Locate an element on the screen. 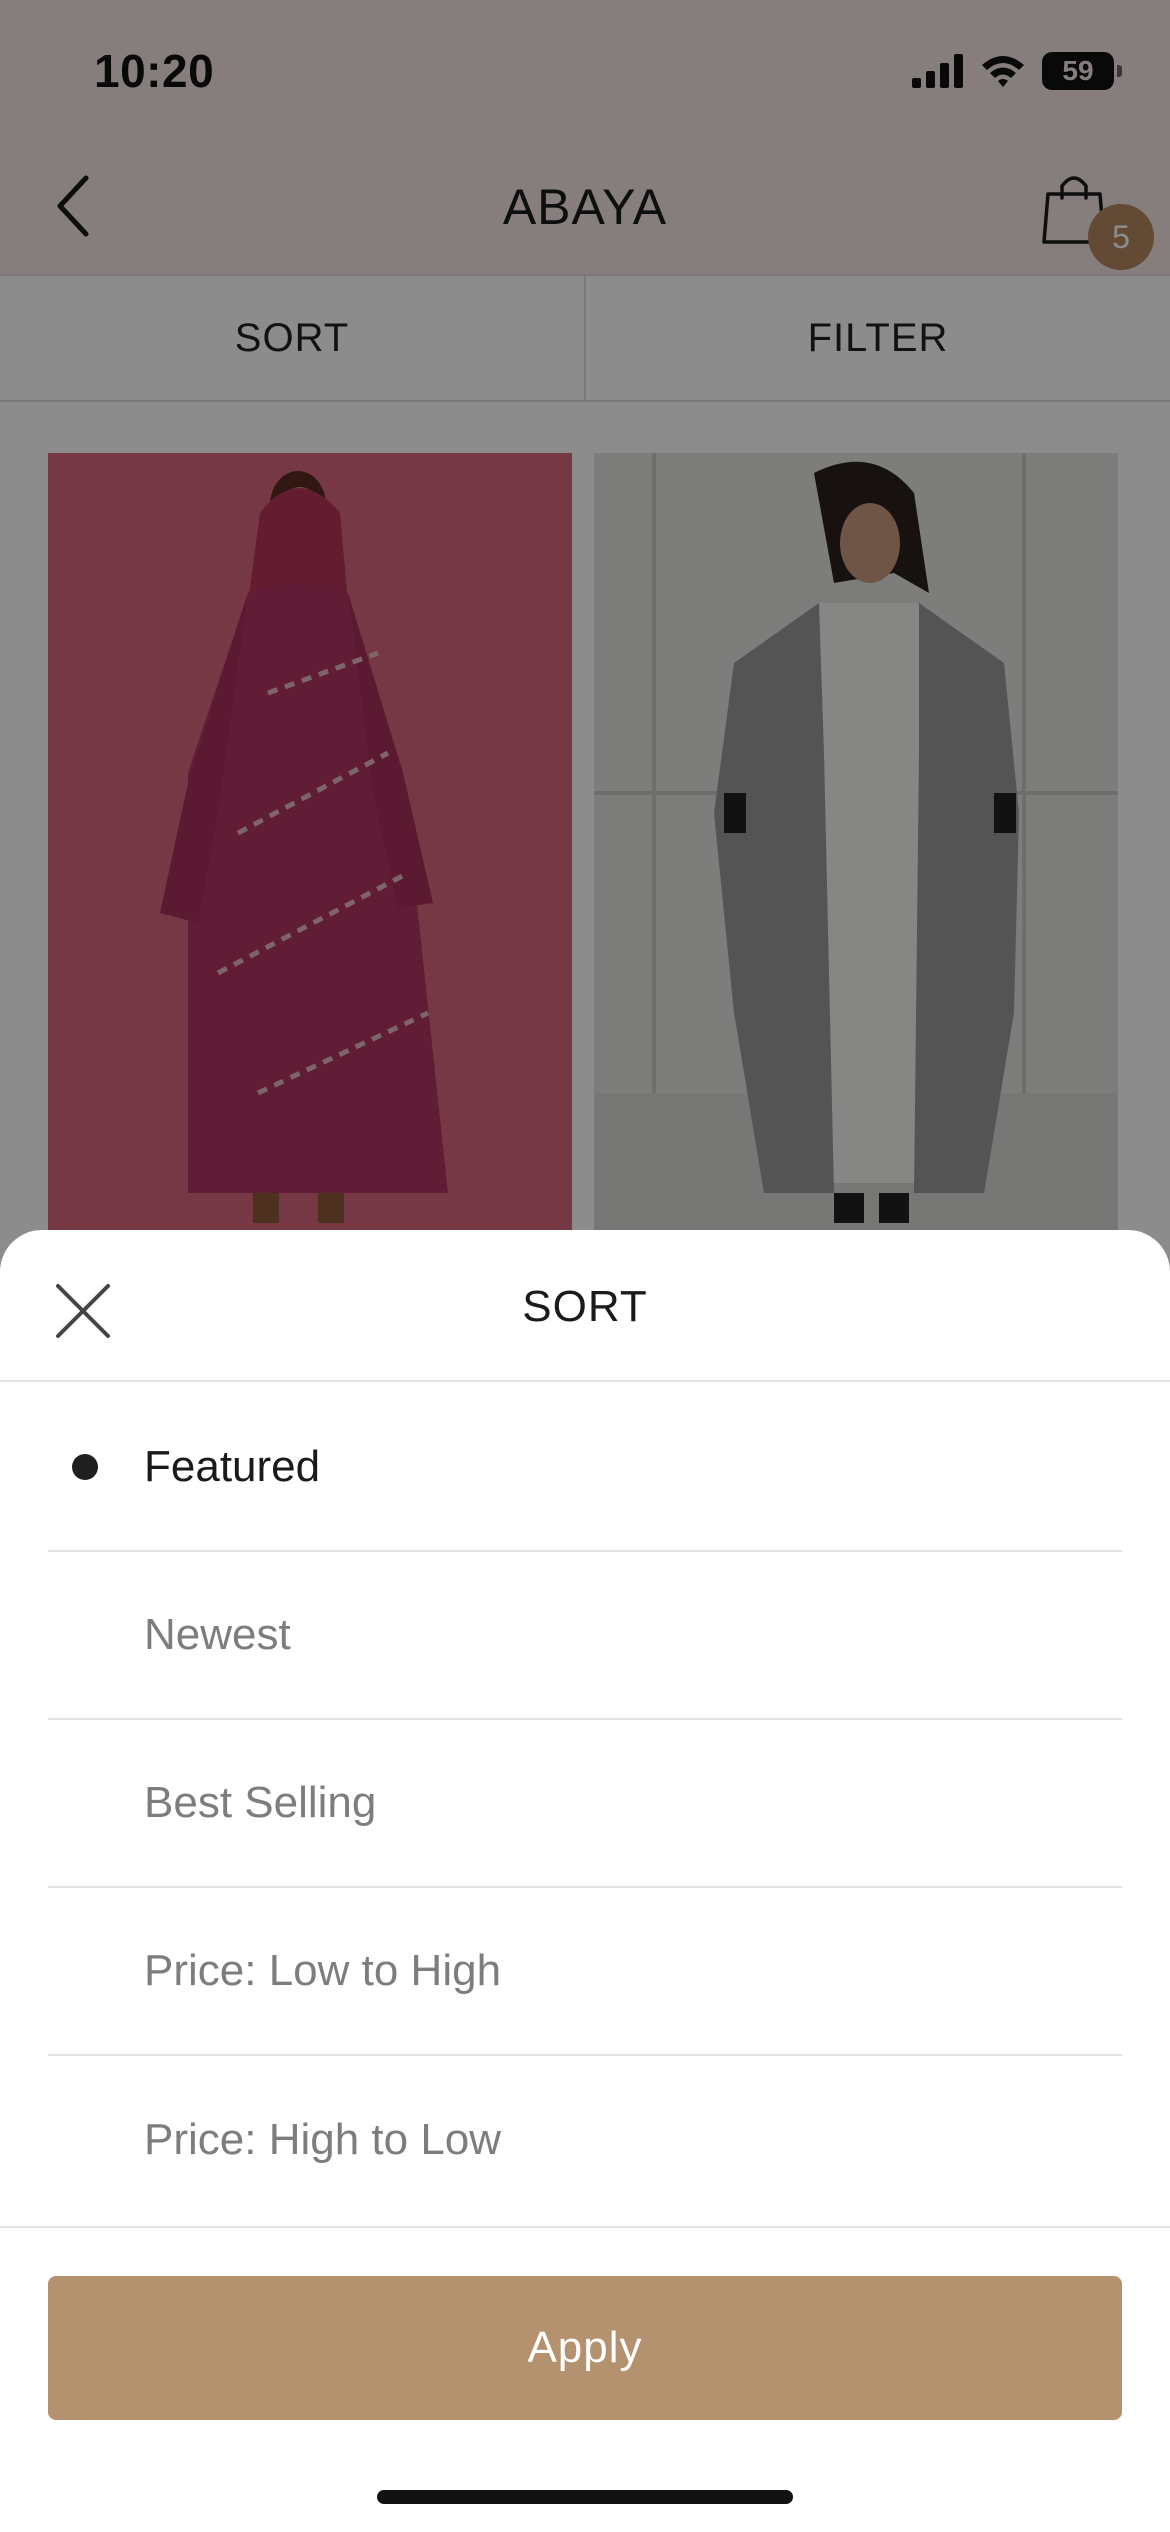 Image resolution: width=1170 pixels, height=2532 pixels. sort-option-price-high-low: Price: High to Low is located at coordinates (585, 2140).